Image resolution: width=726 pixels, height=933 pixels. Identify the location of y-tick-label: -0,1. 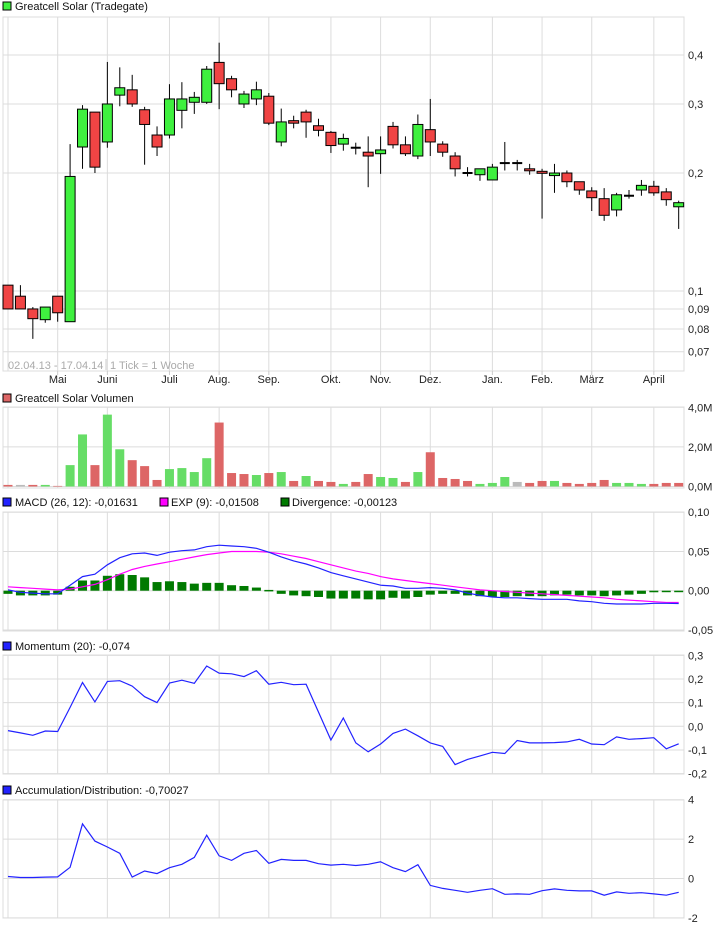
(697, 751).